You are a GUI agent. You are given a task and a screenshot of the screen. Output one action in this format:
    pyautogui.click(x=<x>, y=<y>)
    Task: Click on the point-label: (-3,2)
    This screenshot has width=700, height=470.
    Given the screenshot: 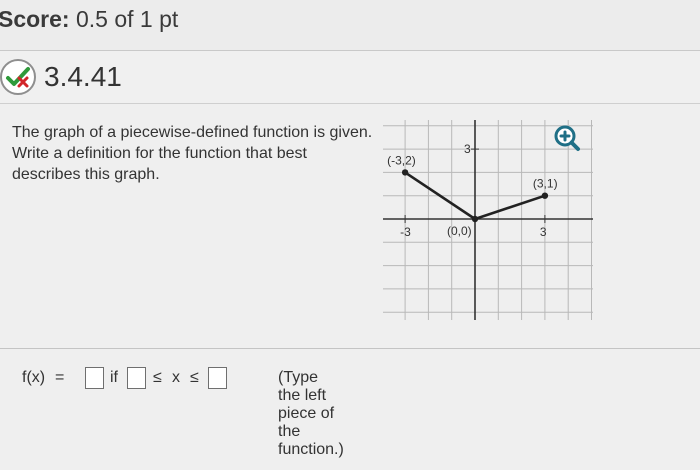 What is the action you would take?
    pyautogui.click(x=401, y=160)
    